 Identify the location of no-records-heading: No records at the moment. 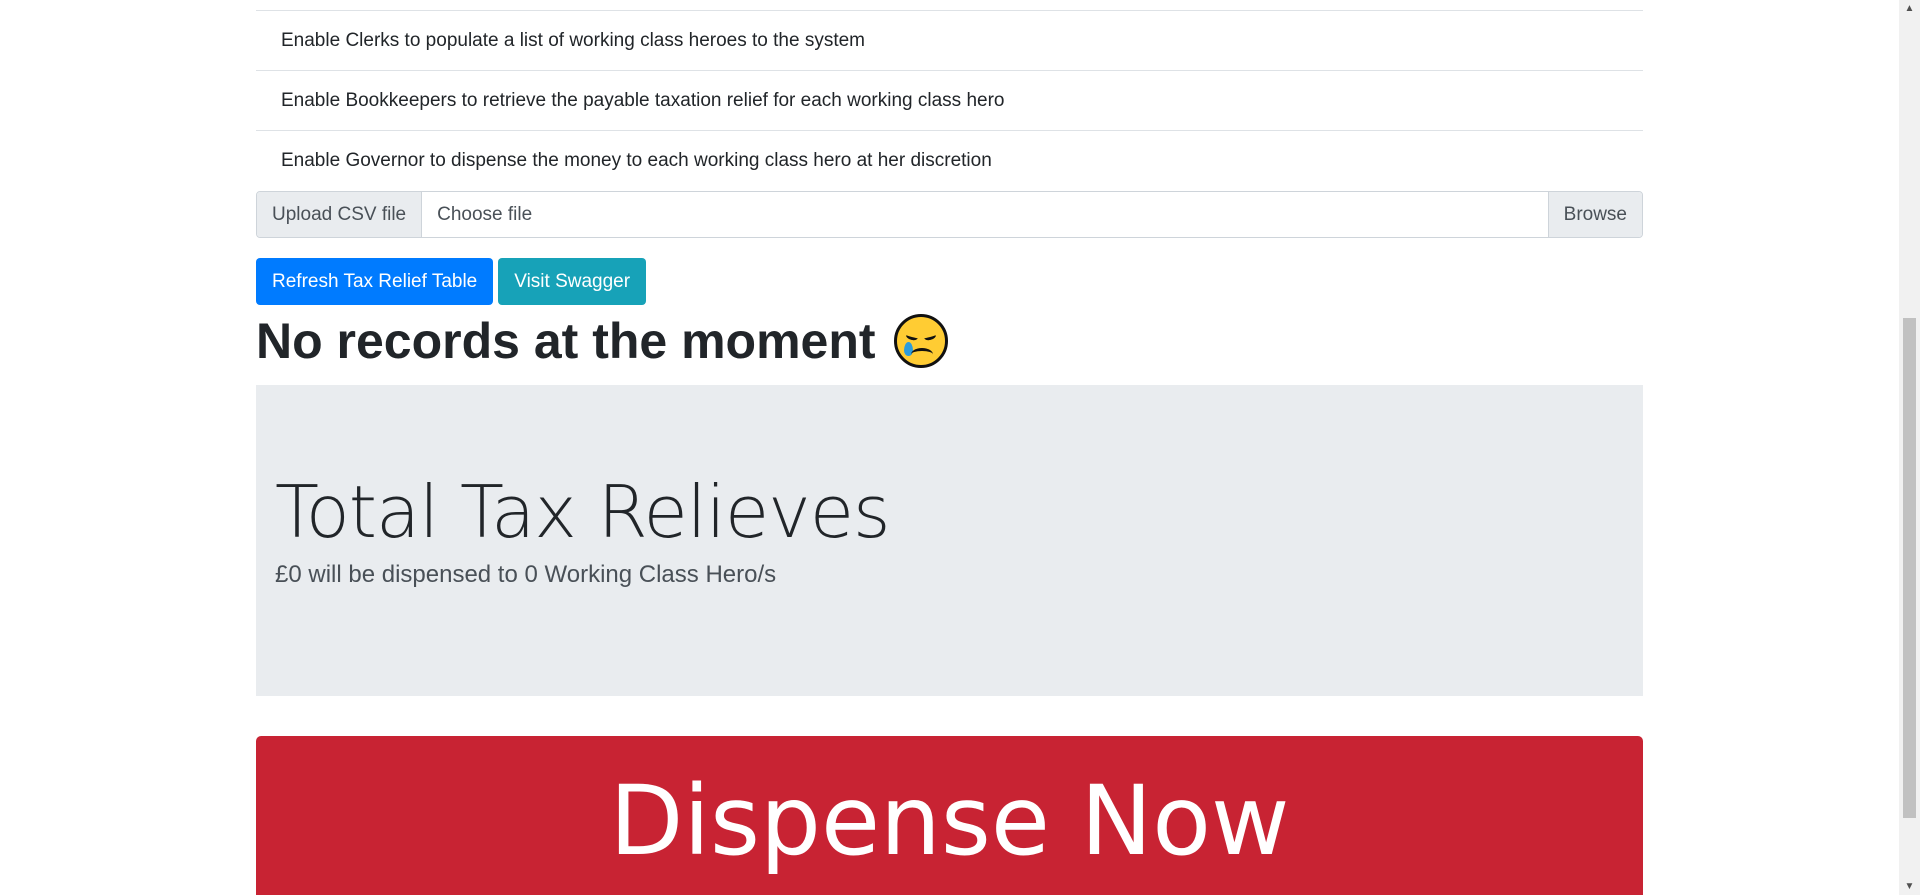
(949, 341).